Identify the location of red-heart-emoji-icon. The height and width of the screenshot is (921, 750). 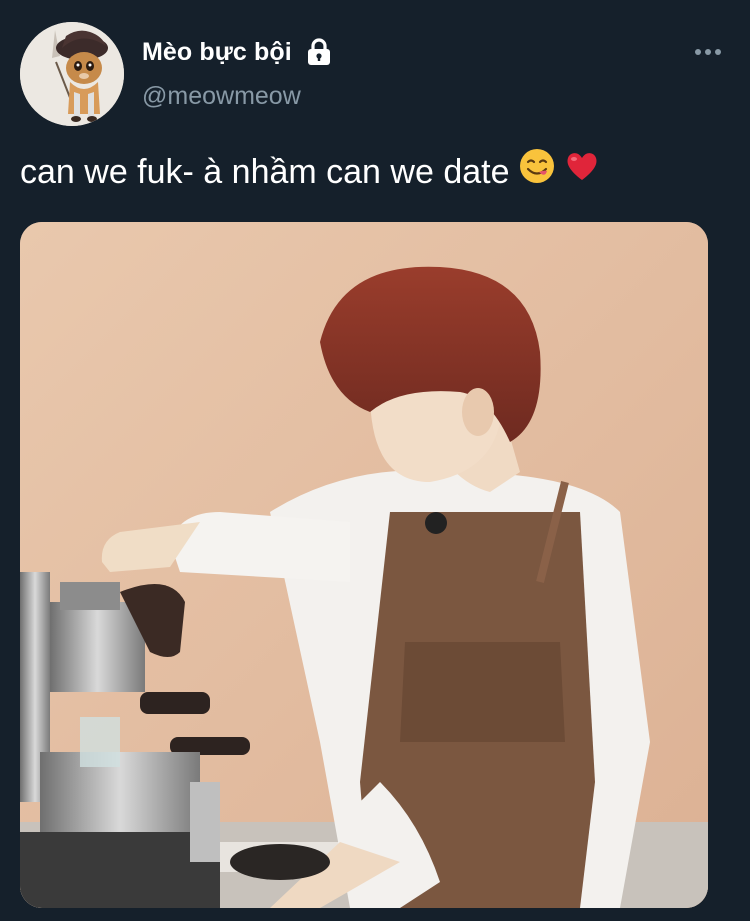
(582, 171).